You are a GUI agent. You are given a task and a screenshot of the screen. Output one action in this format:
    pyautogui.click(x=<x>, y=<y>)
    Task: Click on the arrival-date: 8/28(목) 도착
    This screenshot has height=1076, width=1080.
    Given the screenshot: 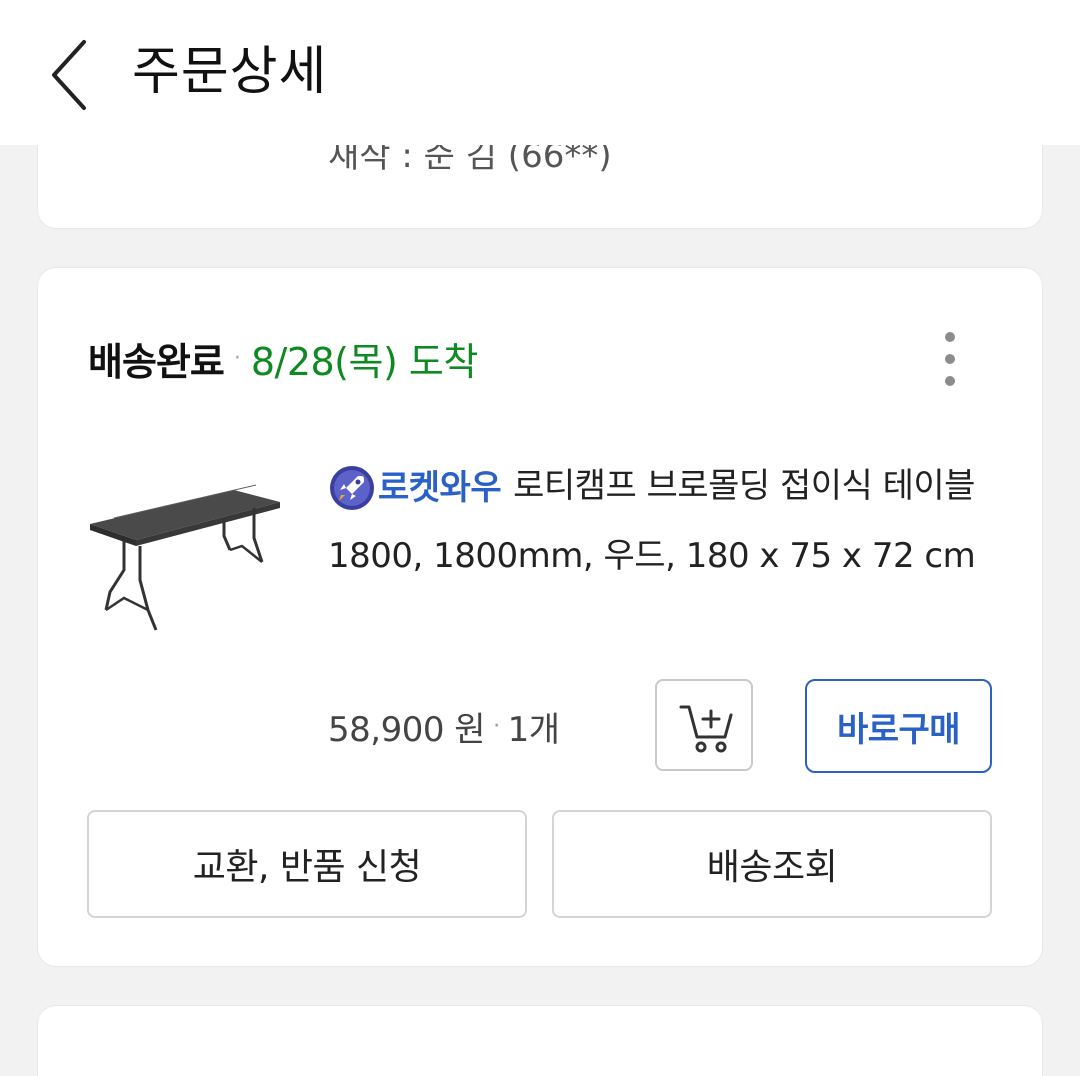 What is the action you would take?
    pyautogui.click(x=364, y=361)
    